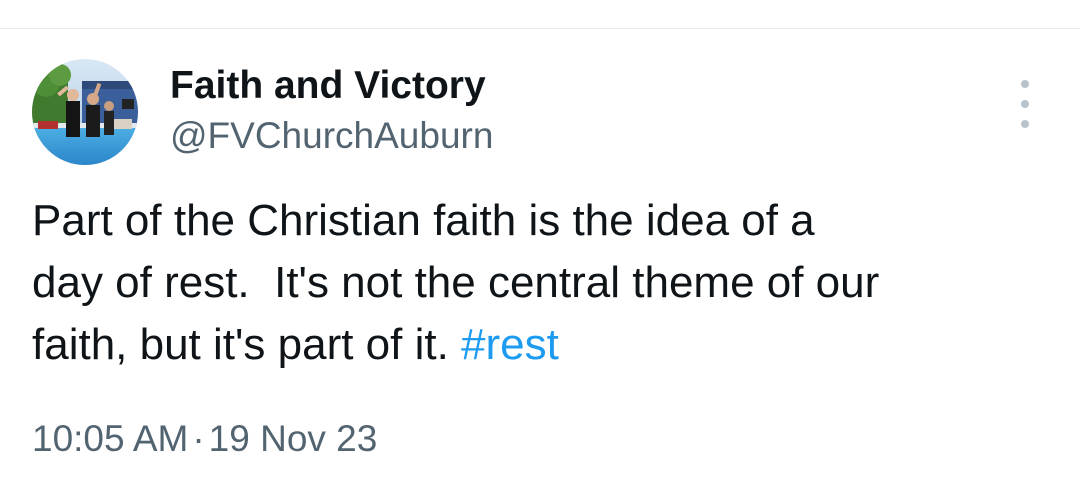 The height and width of the screenshot is (494, 1080). I want to click on tweet-date: 19 Nov 23, so click(293, 438).